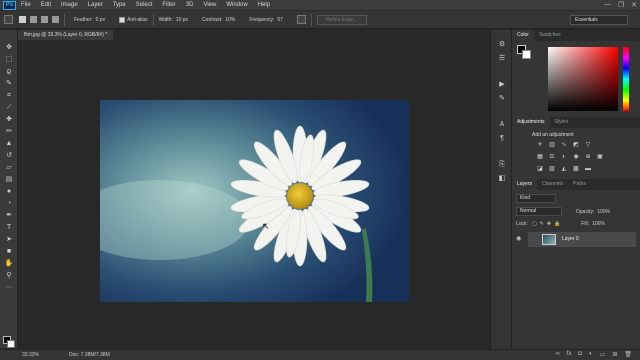 This screenshot has width=640, height=360. Describe the element at coordinates (9, 287) in the screenshot. I see `more-tools-icon: ⋯` at that location.